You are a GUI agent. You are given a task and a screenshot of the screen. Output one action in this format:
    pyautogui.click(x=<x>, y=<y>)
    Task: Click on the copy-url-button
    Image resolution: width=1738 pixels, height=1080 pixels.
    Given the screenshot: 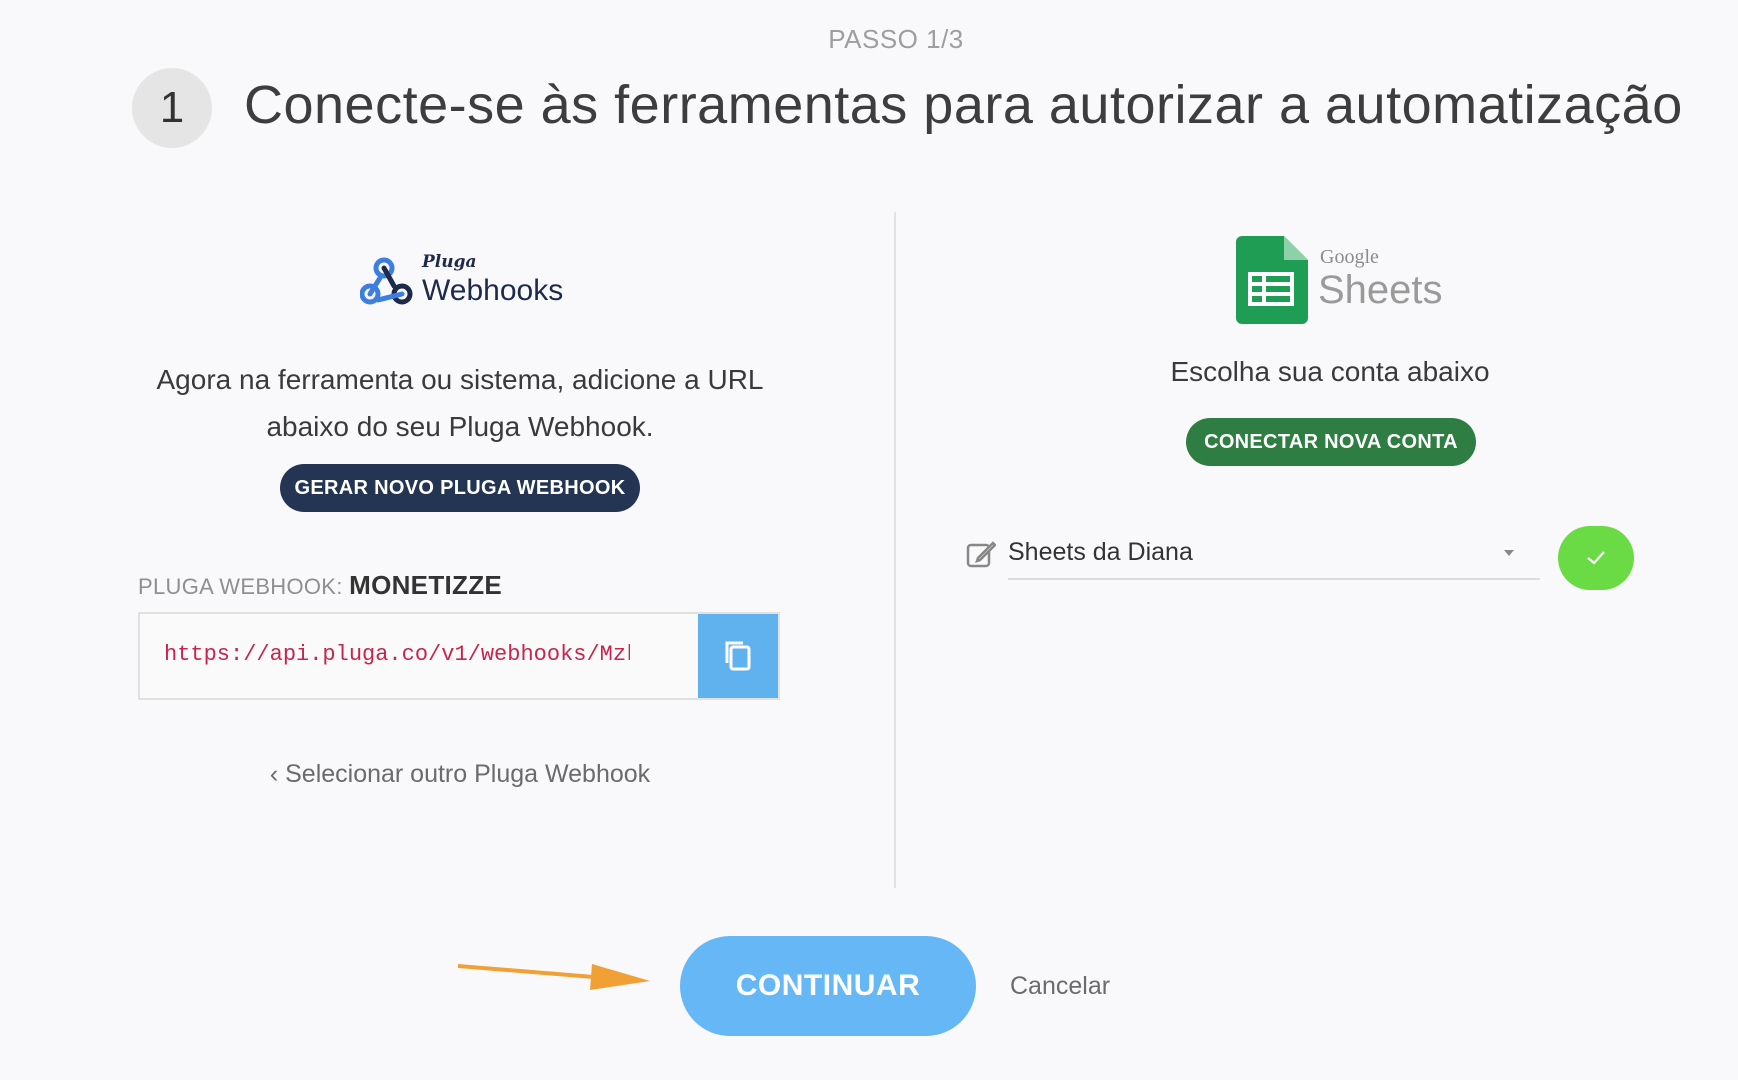 What is the action you would take?
    pyautogui.click(x=738, y=656)
    